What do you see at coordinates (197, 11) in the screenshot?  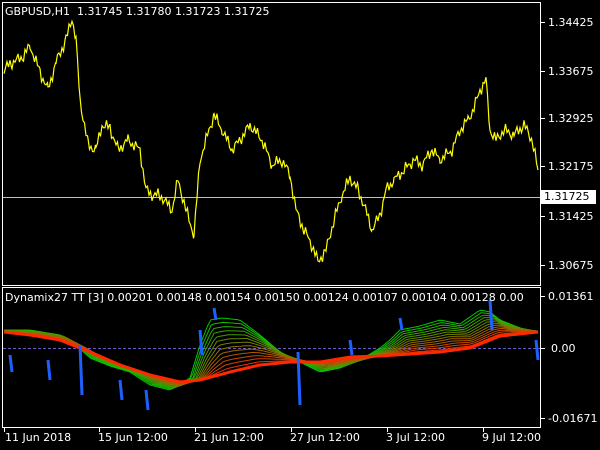 I see `low-value: 1.31723` at bounding box center [197, 11].